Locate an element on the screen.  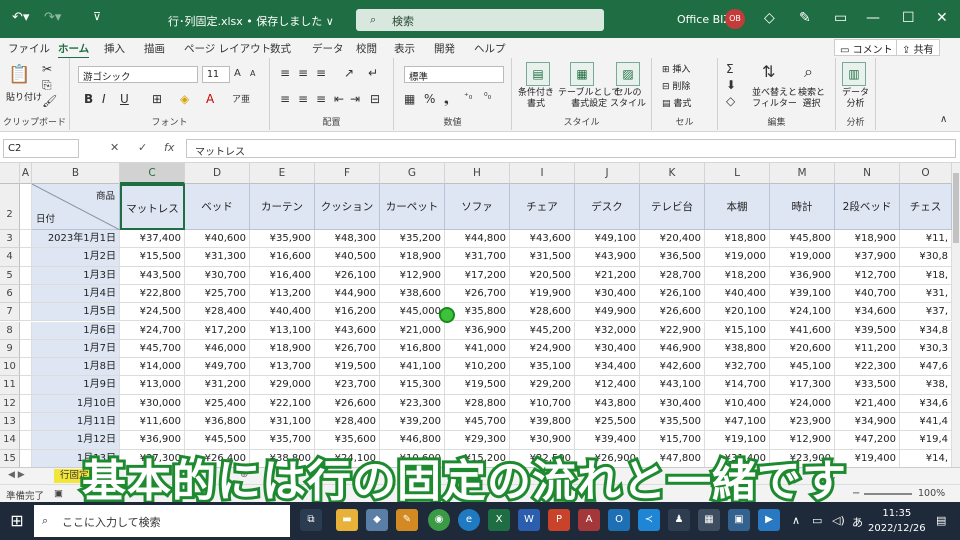
sales-cell: ¥17,200 is located at coordinates (217, 330).